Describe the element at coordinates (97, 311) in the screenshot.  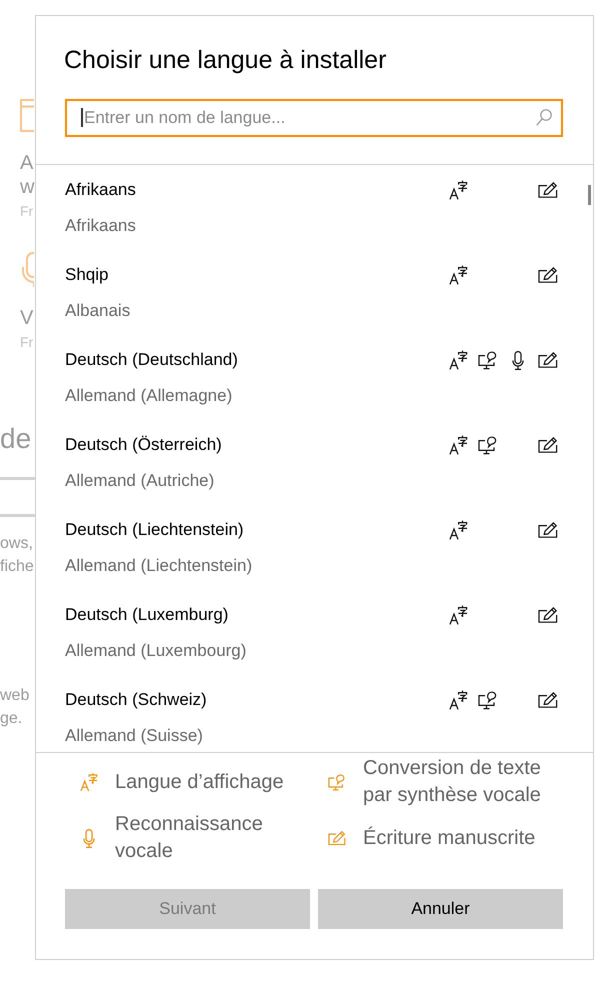
I see `language-translation: Albanais` at that location.